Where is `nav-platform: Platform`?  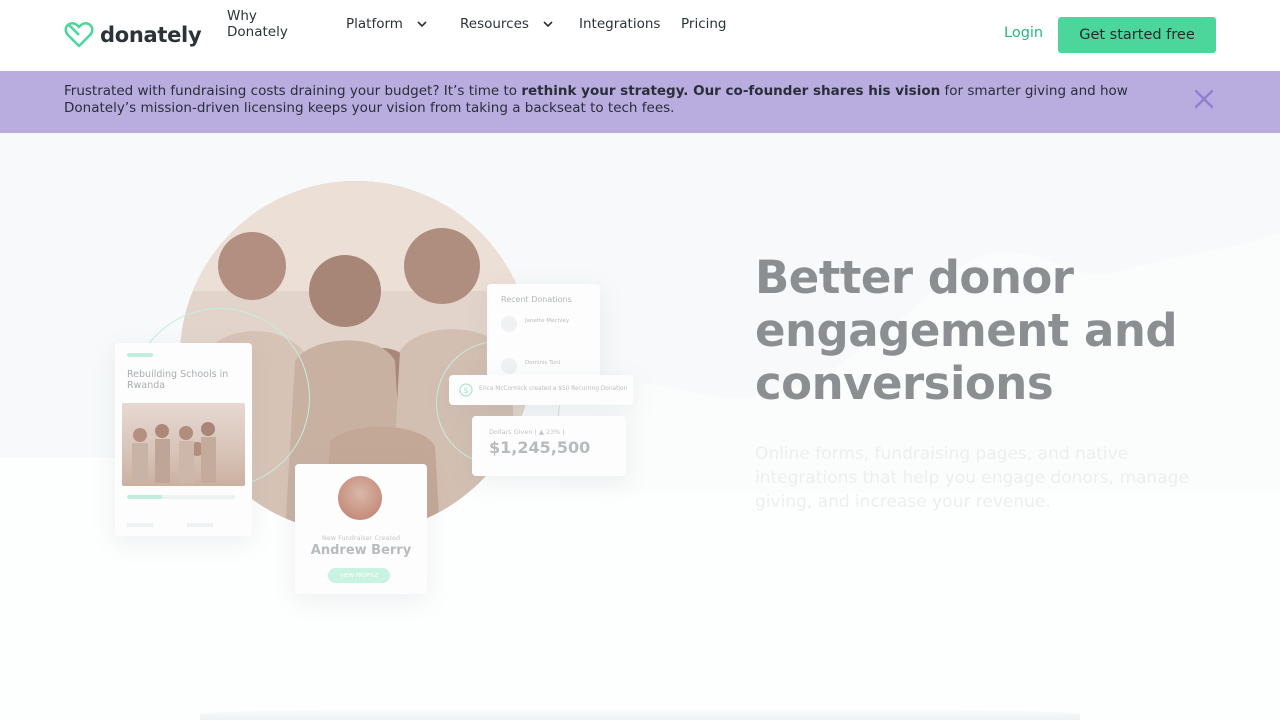 nav-platform: Platform is located at coordinates (387, 24).